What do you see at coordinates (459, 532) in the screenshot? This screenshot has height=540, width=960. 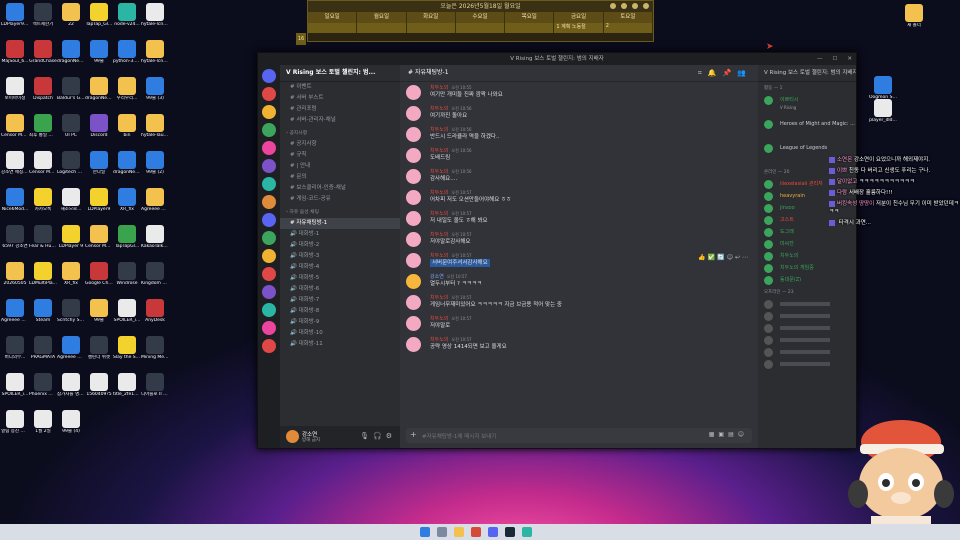 I see `file-explorer-icon` at bounding box center [459, 532].